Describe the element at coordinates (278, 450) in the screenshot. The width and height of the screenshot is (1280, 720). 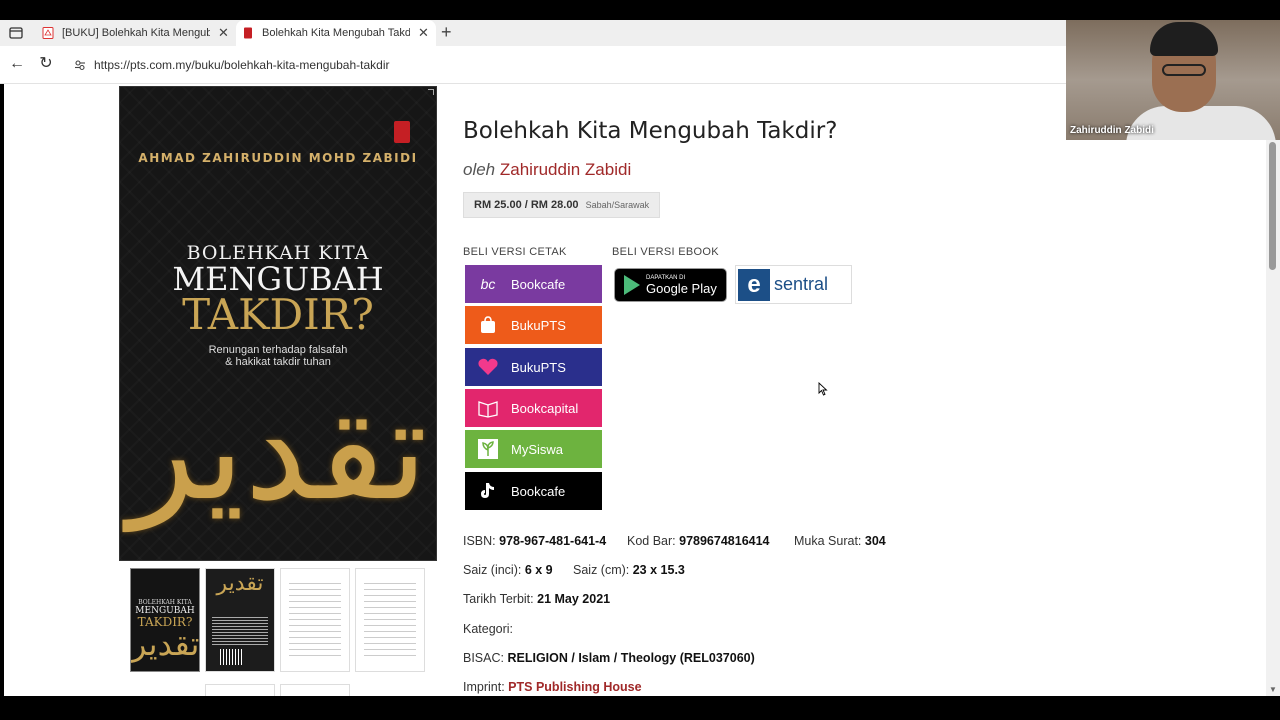
I see `cover-calligraphy: تقدير` at that location.